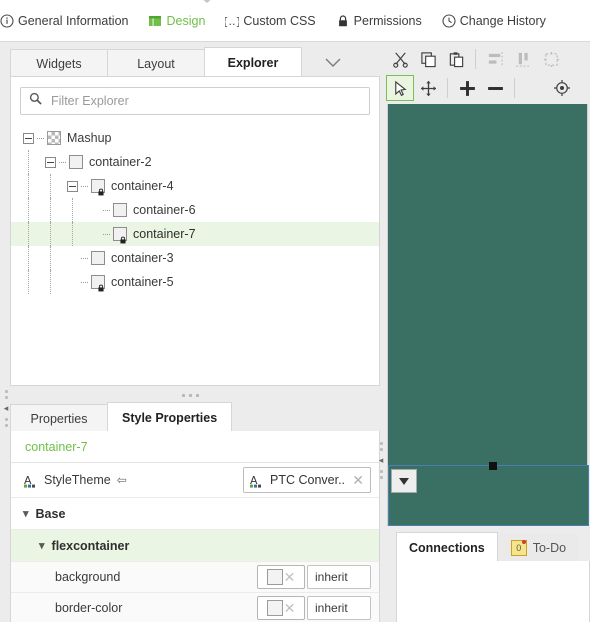  I want to click on color-swatch, so click(274, 608).